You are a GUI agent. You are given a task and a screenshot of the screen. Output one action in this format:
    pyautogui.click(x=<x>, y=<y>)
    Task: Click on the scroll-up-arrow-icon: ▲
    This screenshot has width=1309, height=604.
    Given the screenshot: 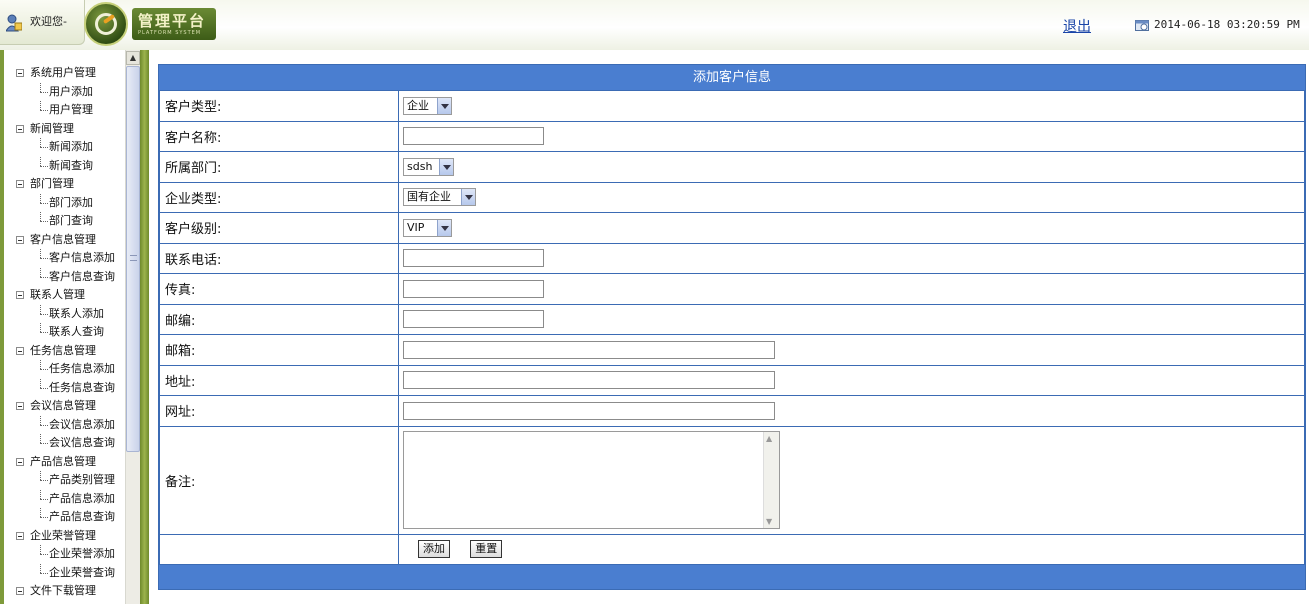 What is the action you would take?
    pyautogui.click(x=133, y=58)
    